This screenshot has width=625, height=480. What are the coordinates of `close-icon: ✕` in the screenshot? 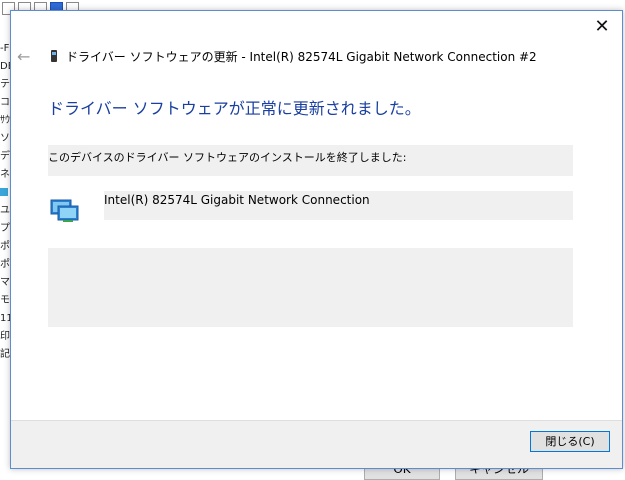 It's located at (602, 27).